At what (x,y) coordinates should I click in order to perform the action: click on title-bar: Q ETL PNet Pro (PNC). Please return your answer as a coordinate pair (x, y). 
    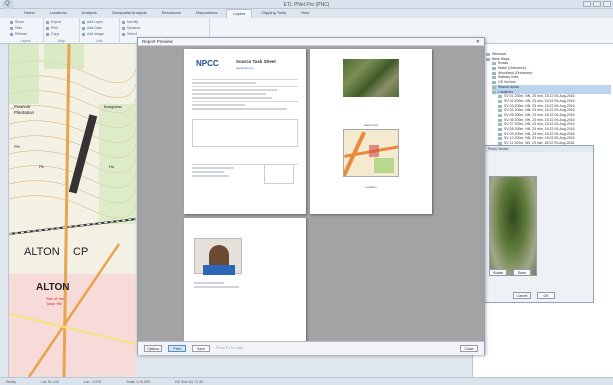
    Looking at the image, I should click on (306, 4).